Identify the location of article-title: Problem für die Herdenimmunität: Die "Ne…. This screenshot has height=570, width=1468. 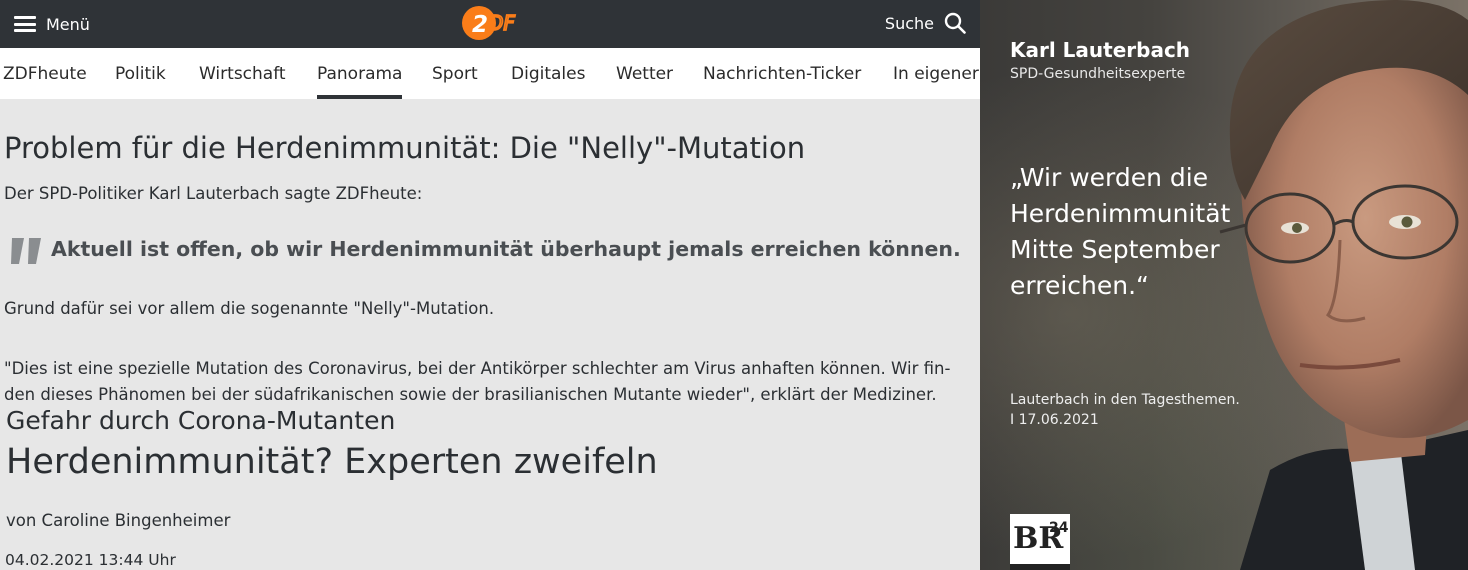
(405, 148).